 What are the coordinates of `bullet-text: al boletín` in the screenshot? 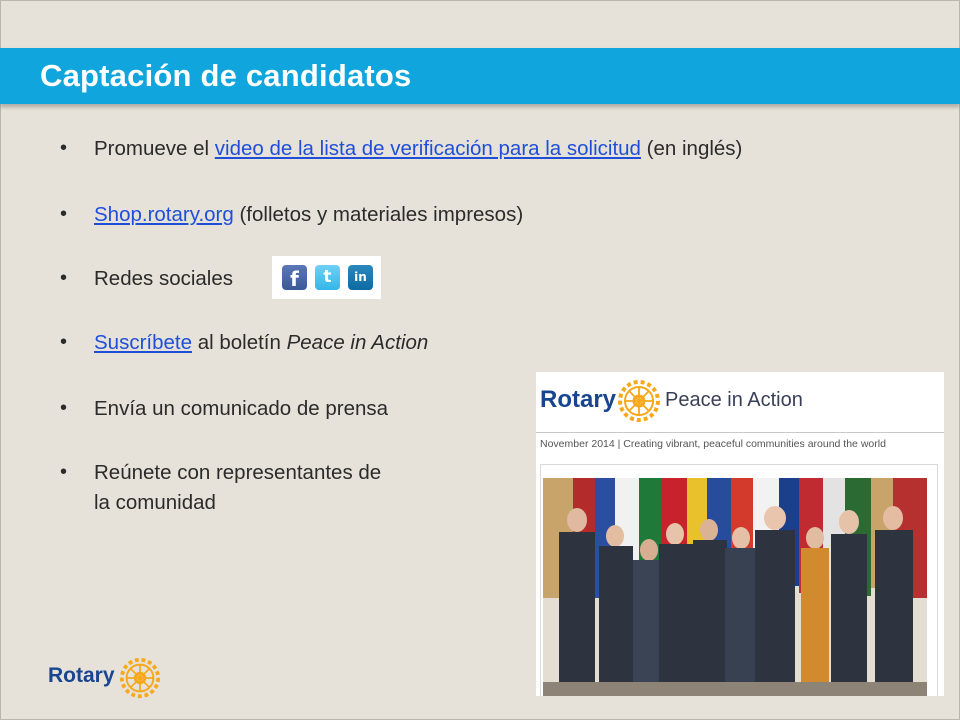 It's located at (239, 342).